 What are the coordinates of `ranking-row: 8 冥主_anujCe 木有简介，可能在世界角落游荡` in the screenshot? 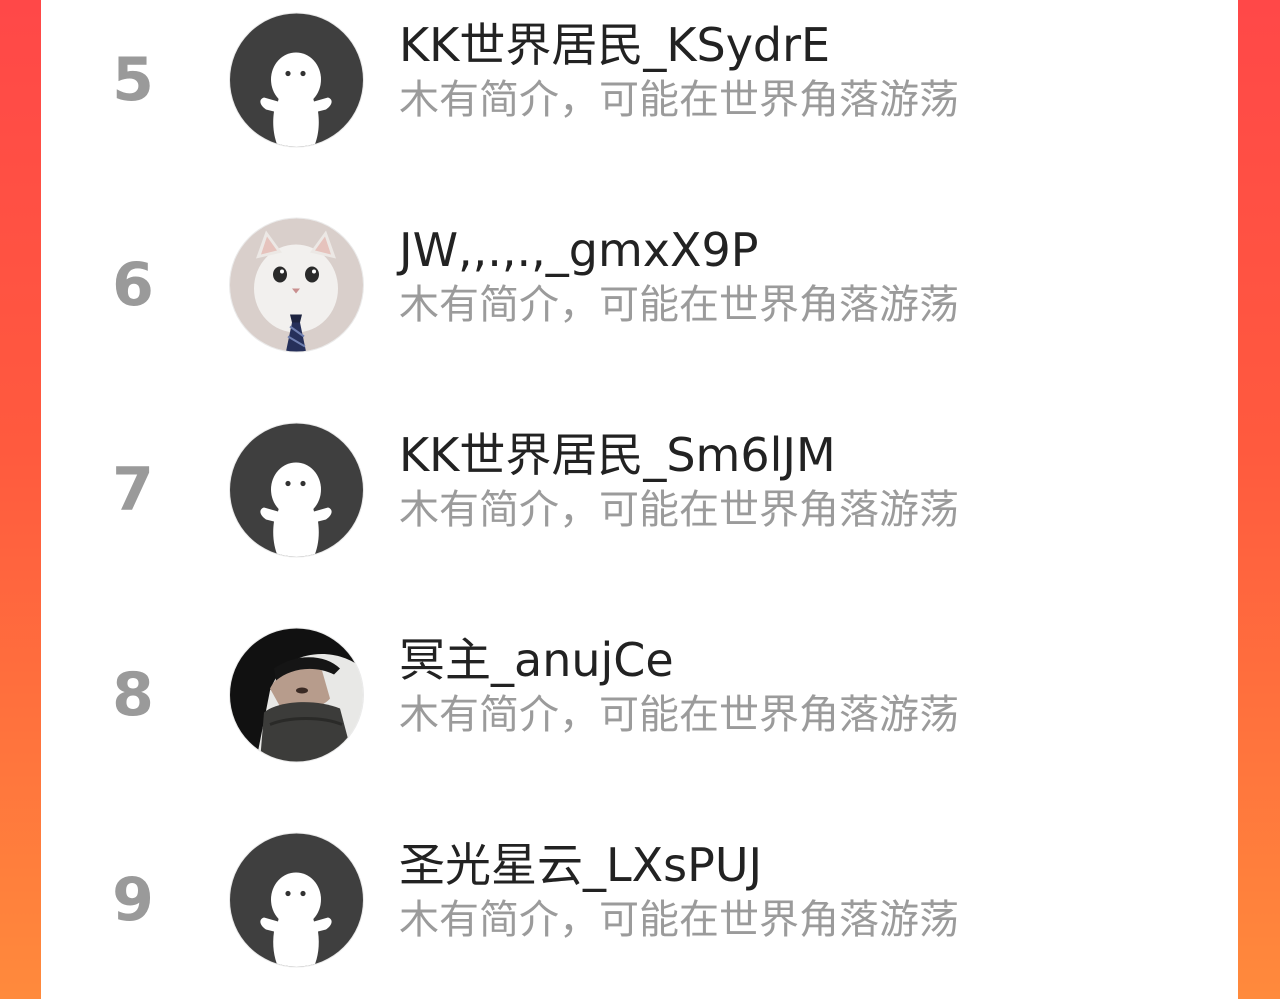 It's located at (639, 695).